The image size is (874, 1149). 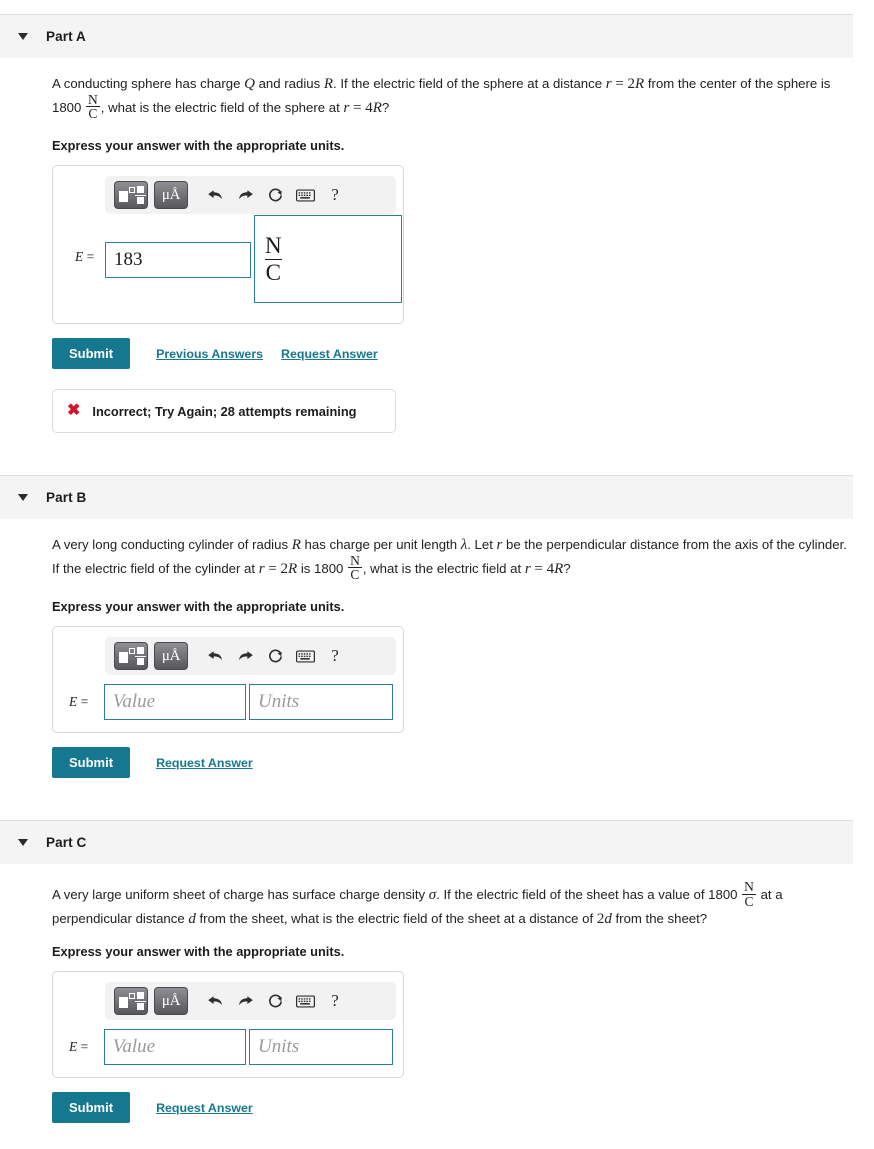 I want to click on answer-value-input: 183, so click(x=178, y=260).